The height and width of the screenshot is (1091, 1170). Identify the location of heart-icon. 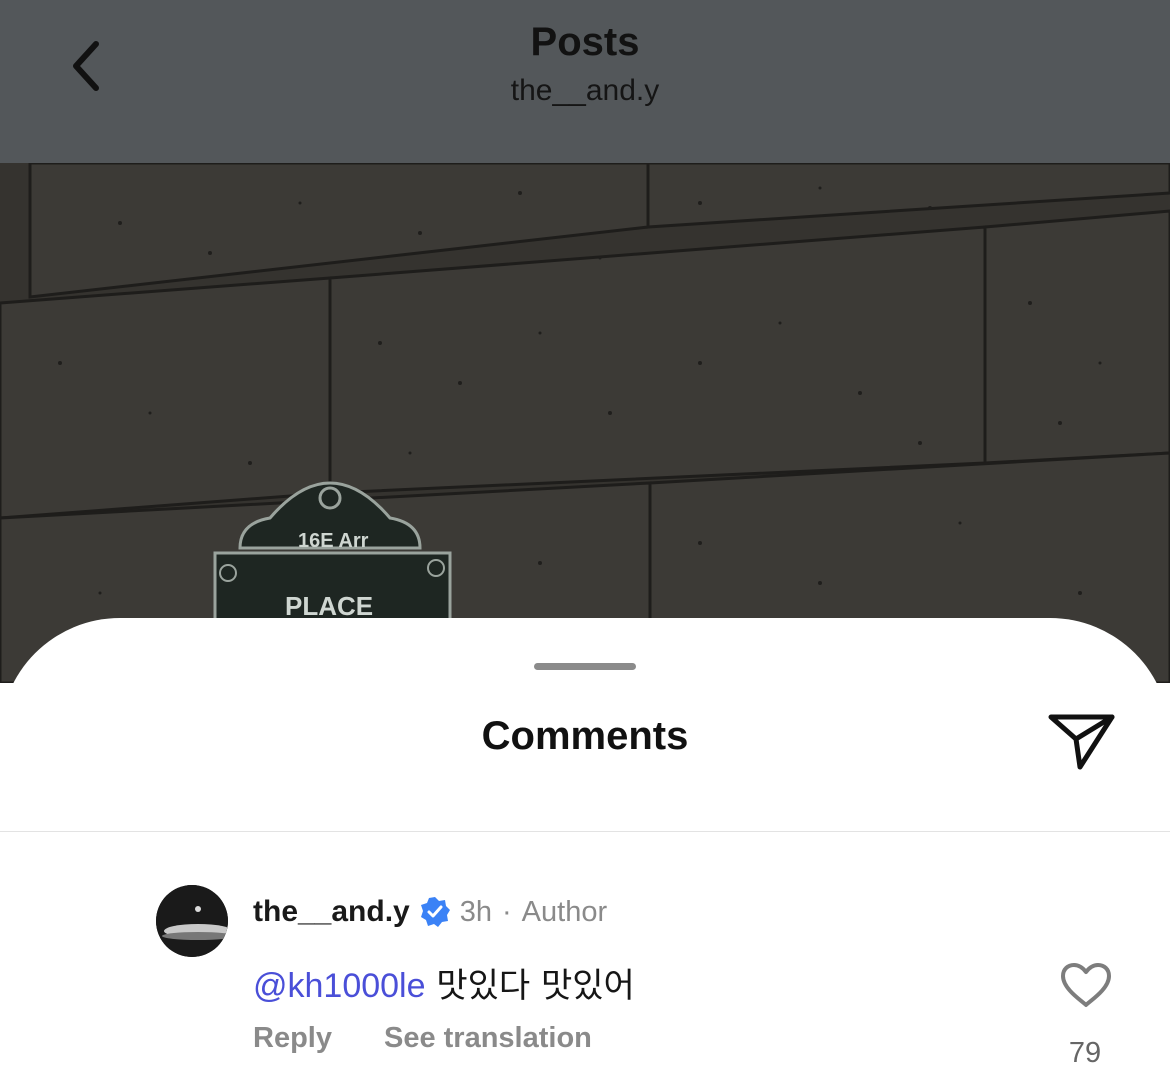
(1086, 985).